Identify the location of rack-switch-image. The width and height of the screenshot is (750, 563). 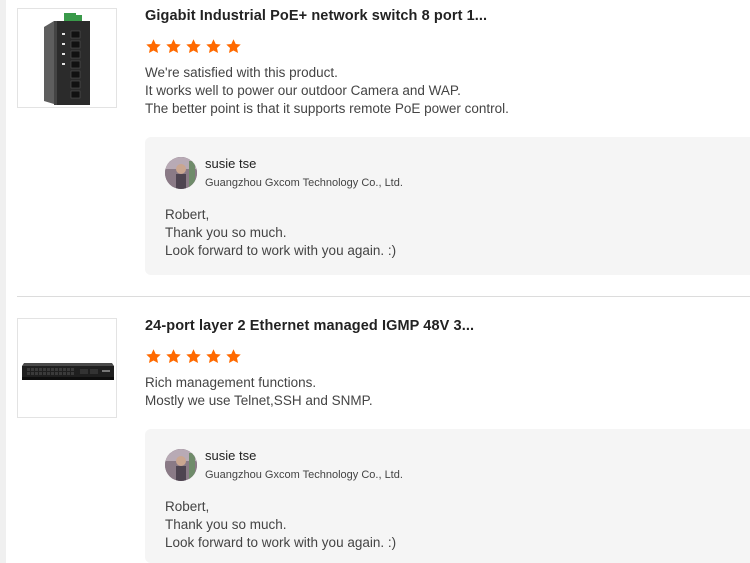
(68, 371).